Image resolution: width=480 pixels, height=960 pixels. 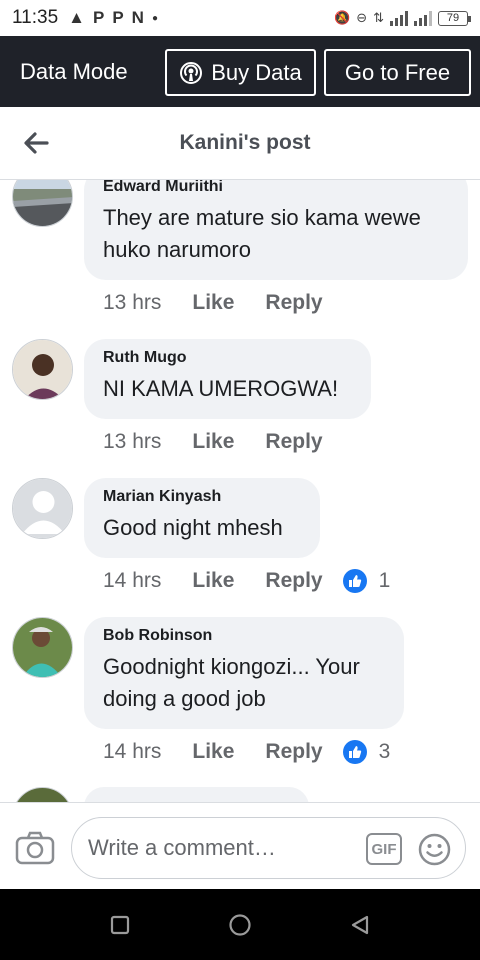 I want to click on reaction-count-value: 1, so click(x=384, y=580).